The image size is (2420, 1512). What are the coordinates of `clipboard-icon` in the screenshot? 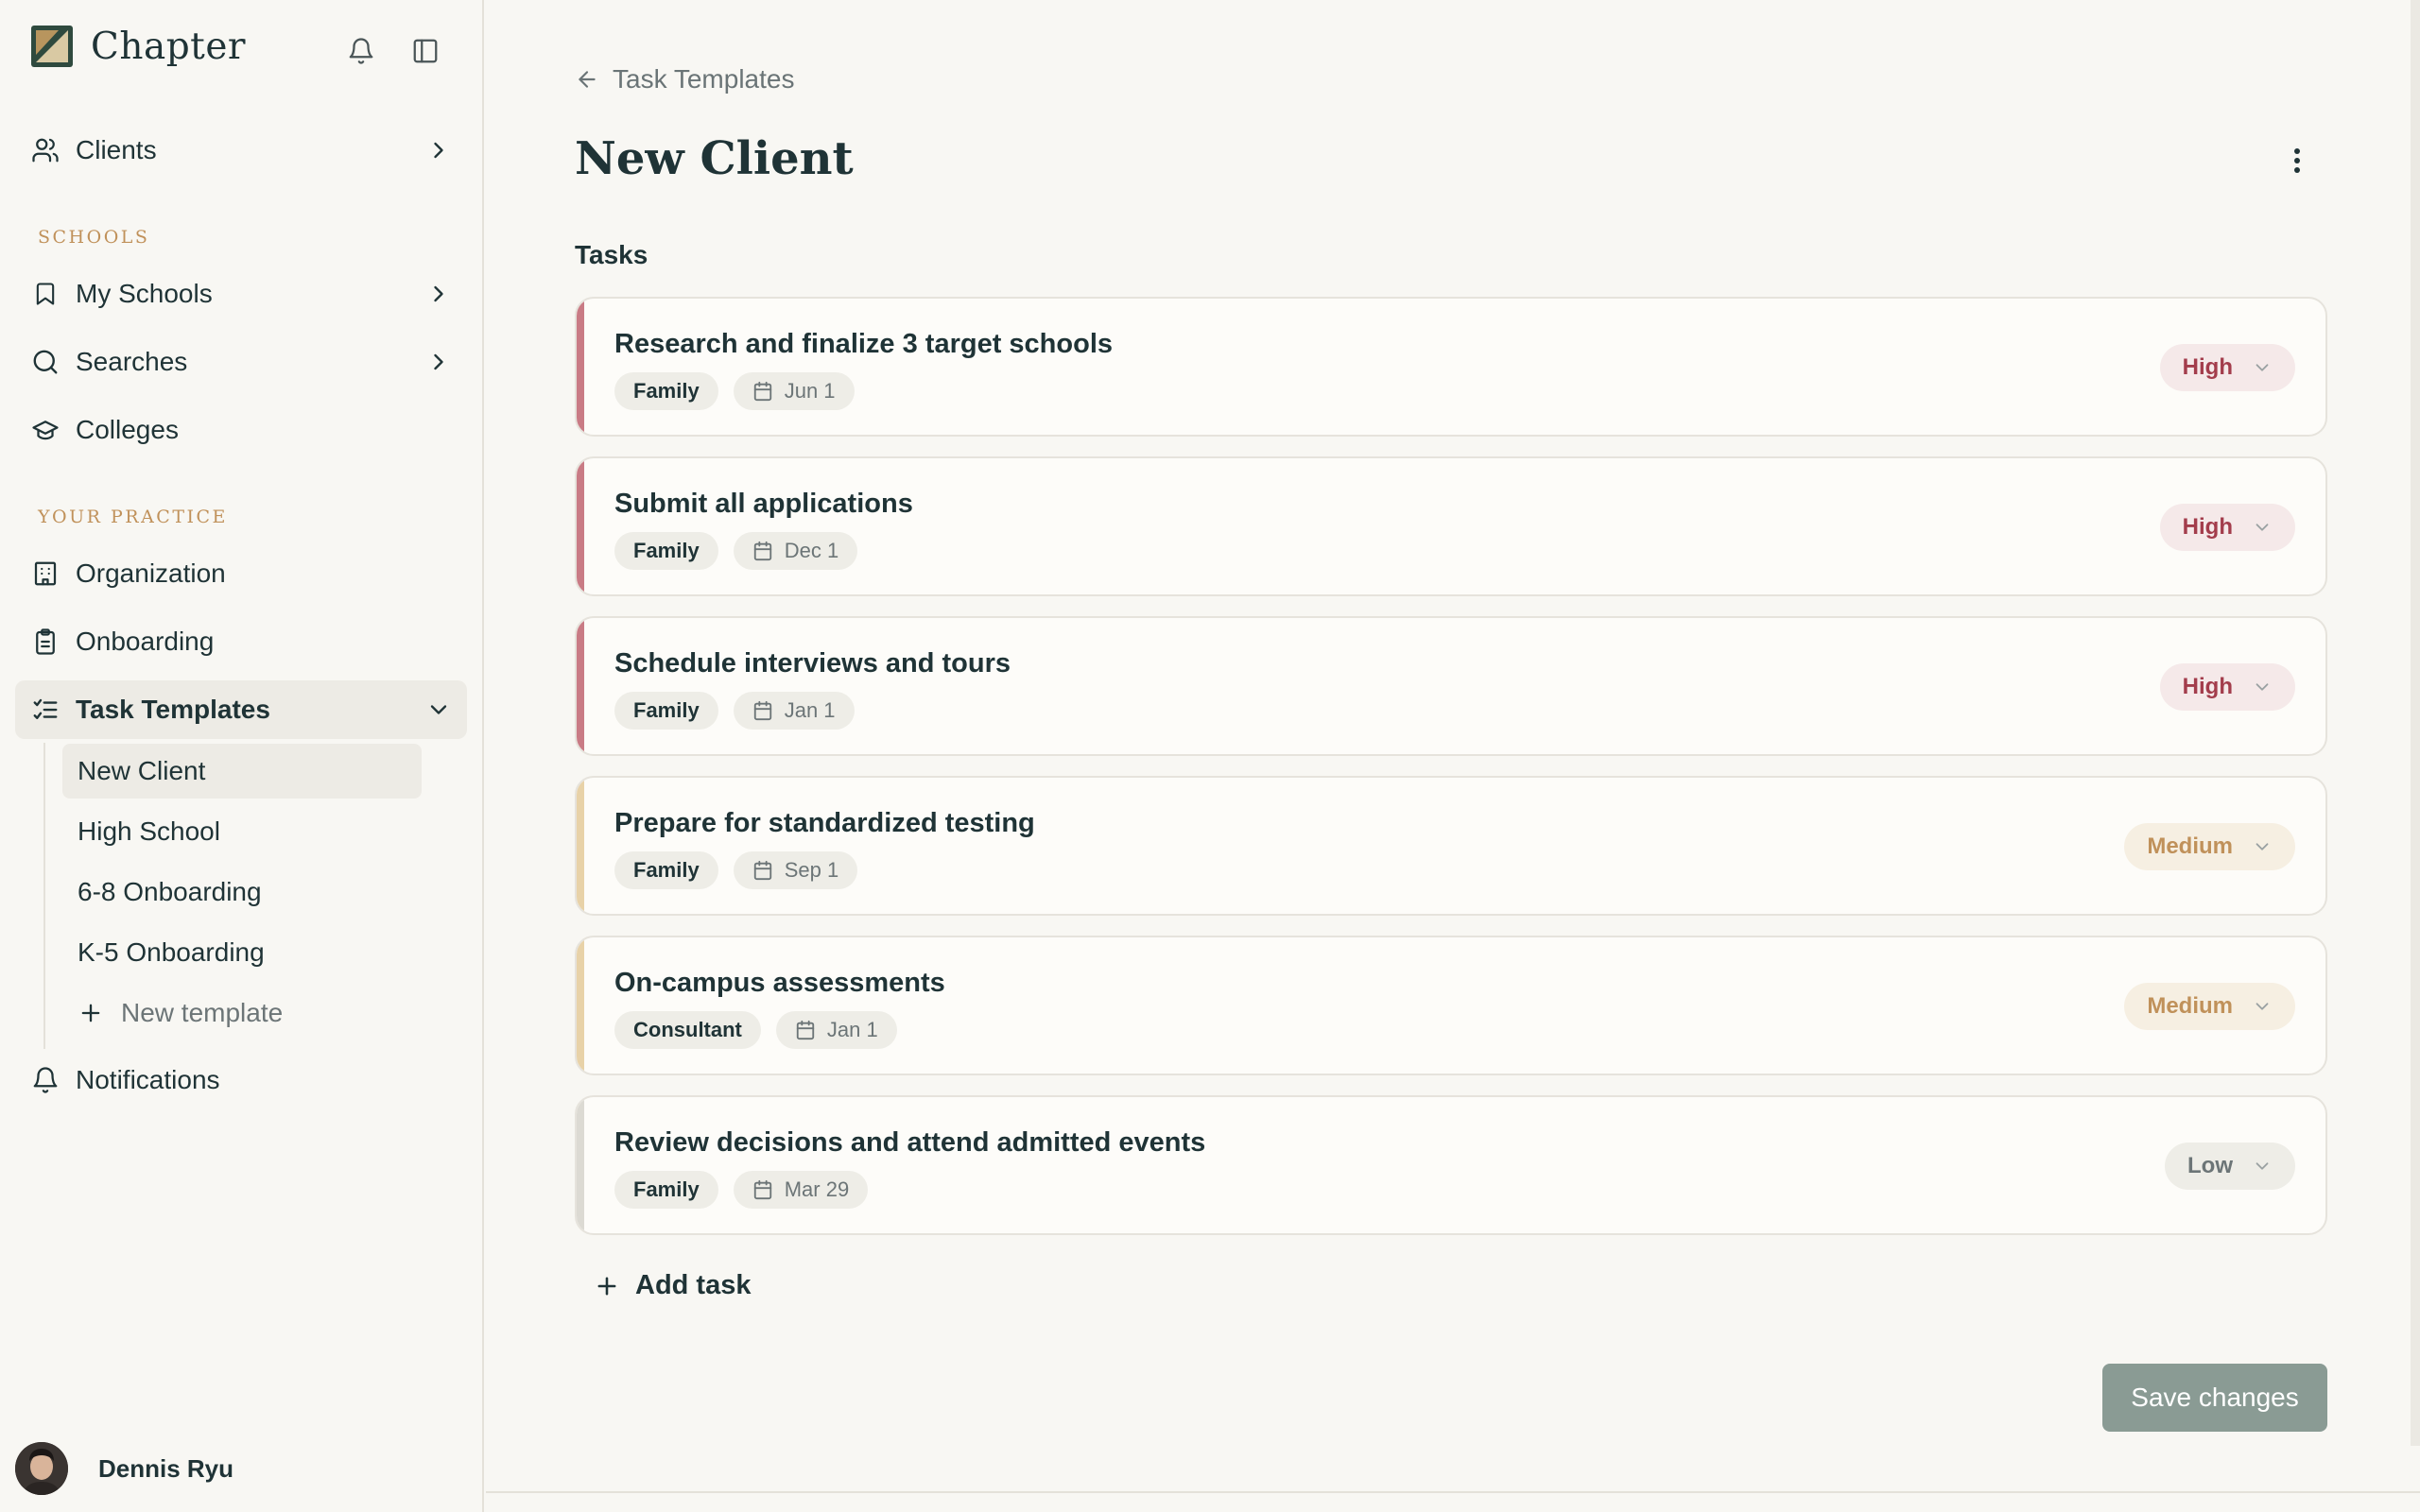 It's located at (45, 642).